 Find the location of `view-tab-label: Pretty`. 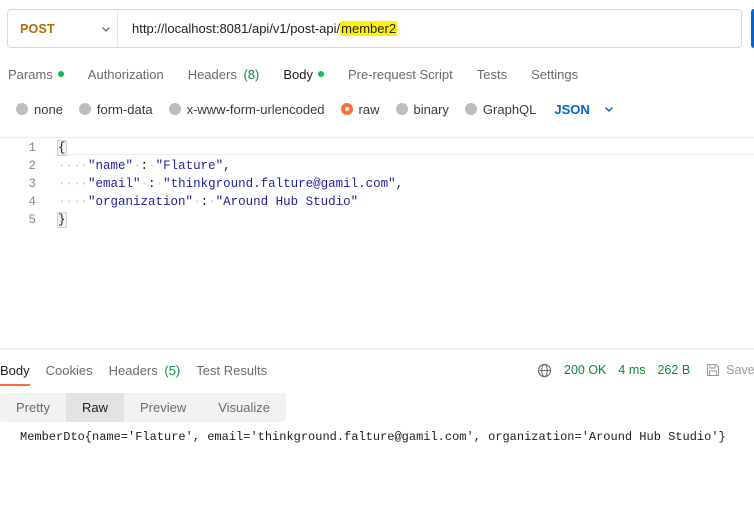

view-tab-label: Pretty is located at coordinates (33, 407).